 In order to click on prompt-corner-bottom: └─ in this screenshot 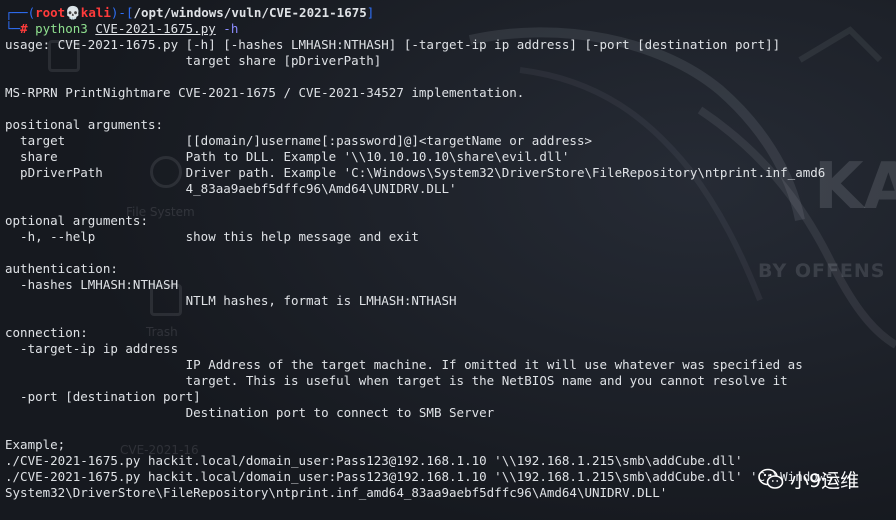, I will do `click(13, 28)`.